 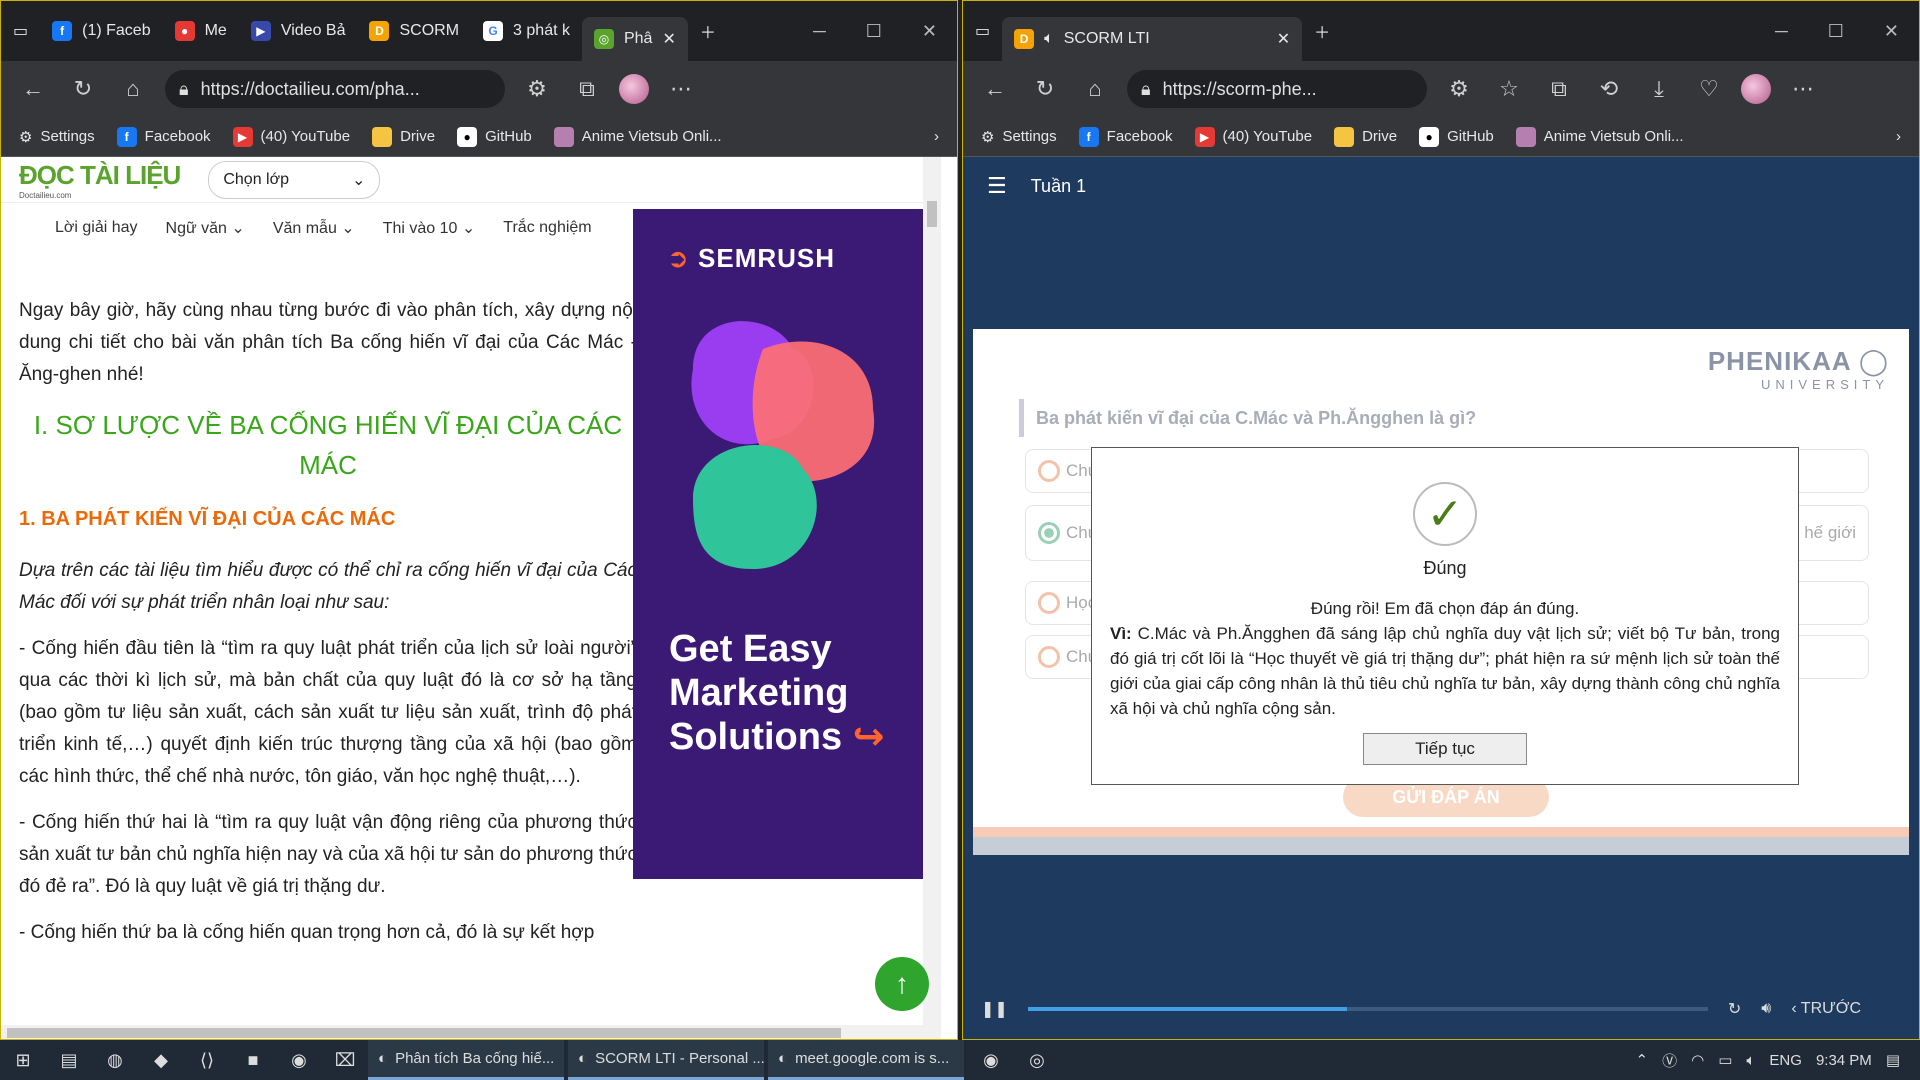 What do you see at coordinates (23, 1060) in the screenshot?
I see `windows-start-icon: ⊞` at bounding box center [23, 1060].